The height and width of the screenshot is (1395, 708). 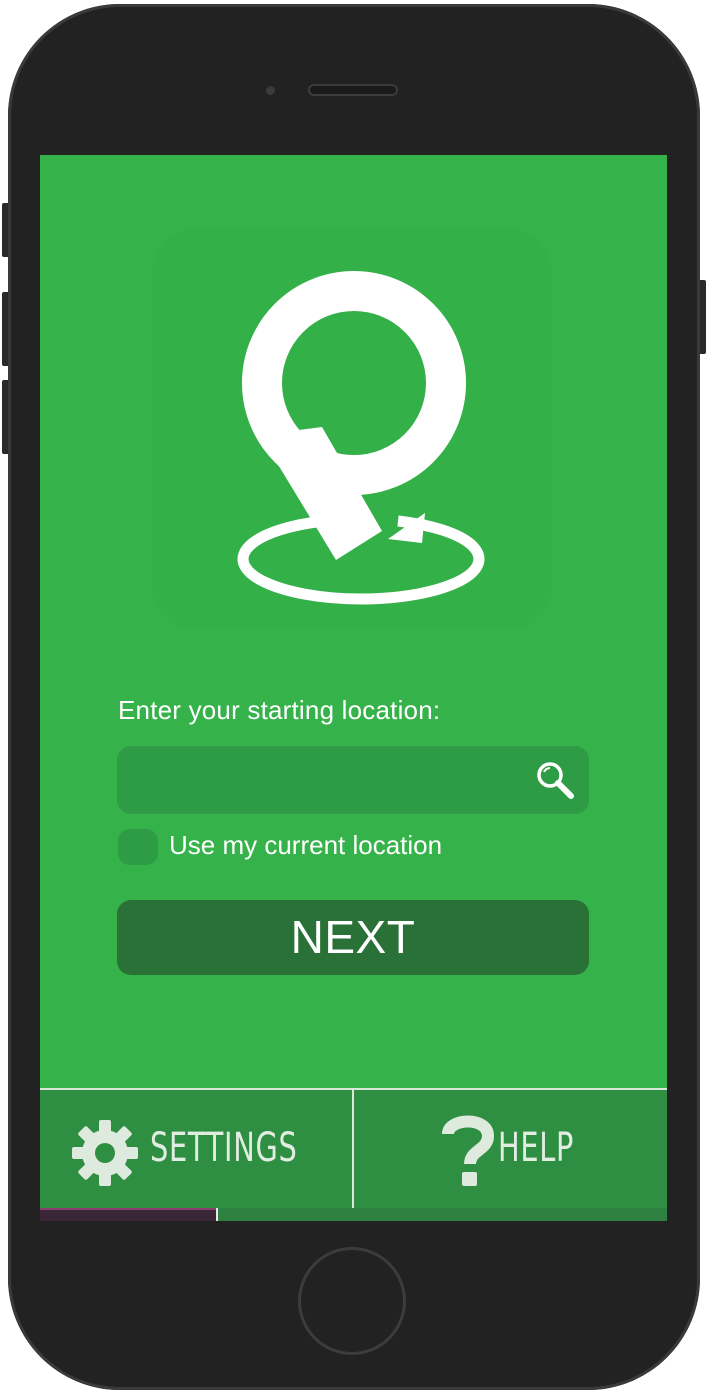 What do you see at coordinates (217, 1214) in the screenshot?
I see `strip-marker` at bounding box center [217, 1214].